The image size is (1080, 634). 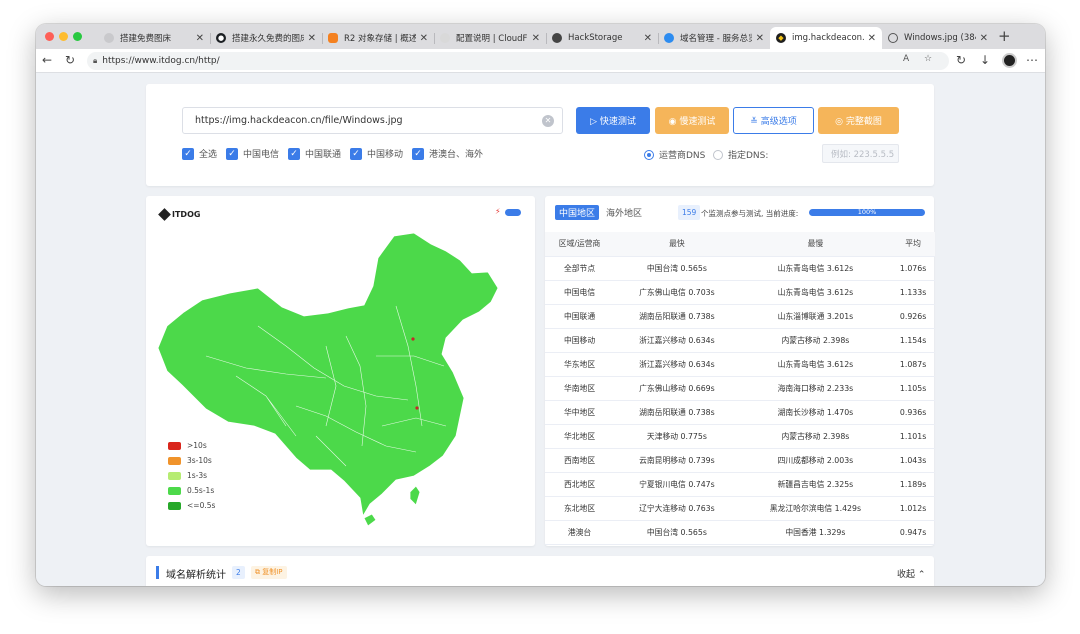 I want to click on table-cell: 1.101s, so click(x=913, y=436).